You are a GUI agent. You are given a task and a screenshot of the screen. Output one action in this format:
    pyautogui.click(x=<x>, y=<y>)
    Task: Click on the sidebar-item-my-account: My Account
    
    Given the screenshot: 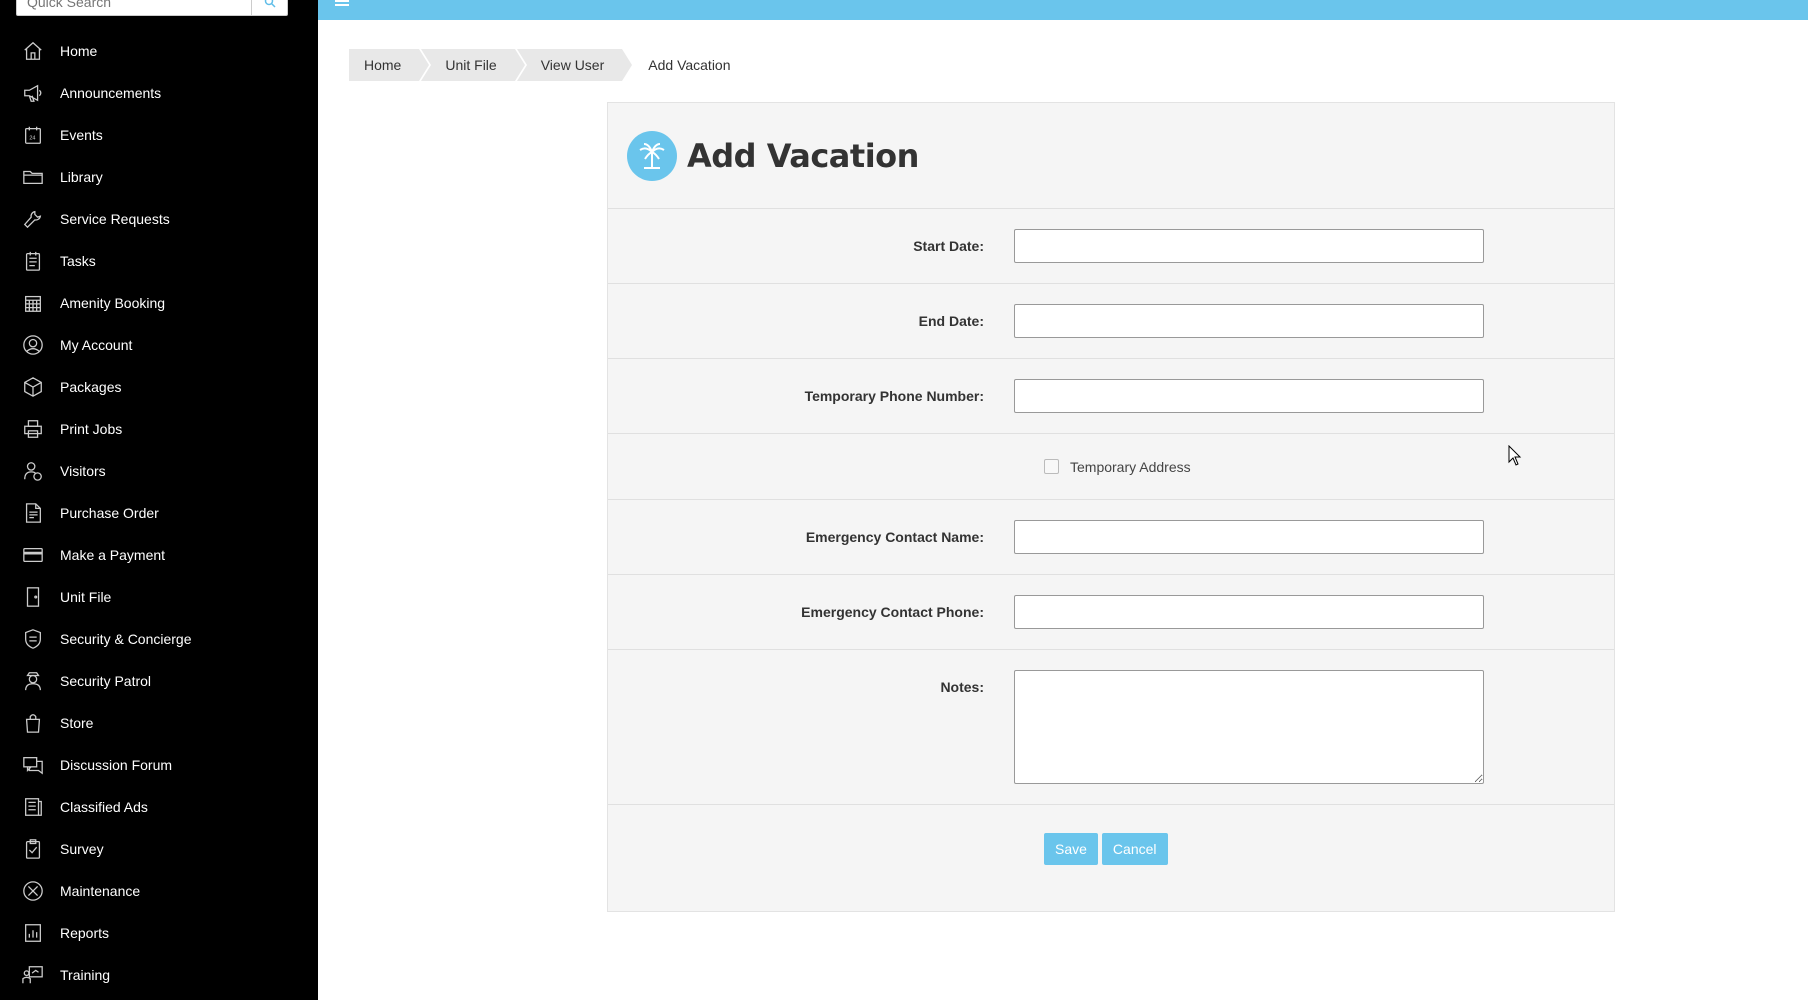 What is the action you would take?
    pyautogui.click(x=159, y=345)
    